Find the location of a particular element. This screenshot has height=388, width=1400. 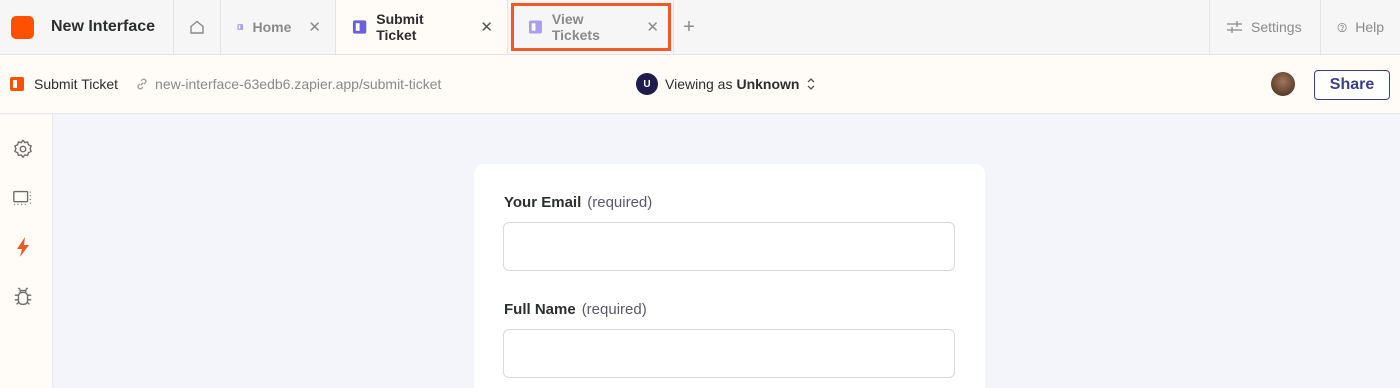

viewing-prefix: Viewing as is located at coordinates (699, 84).